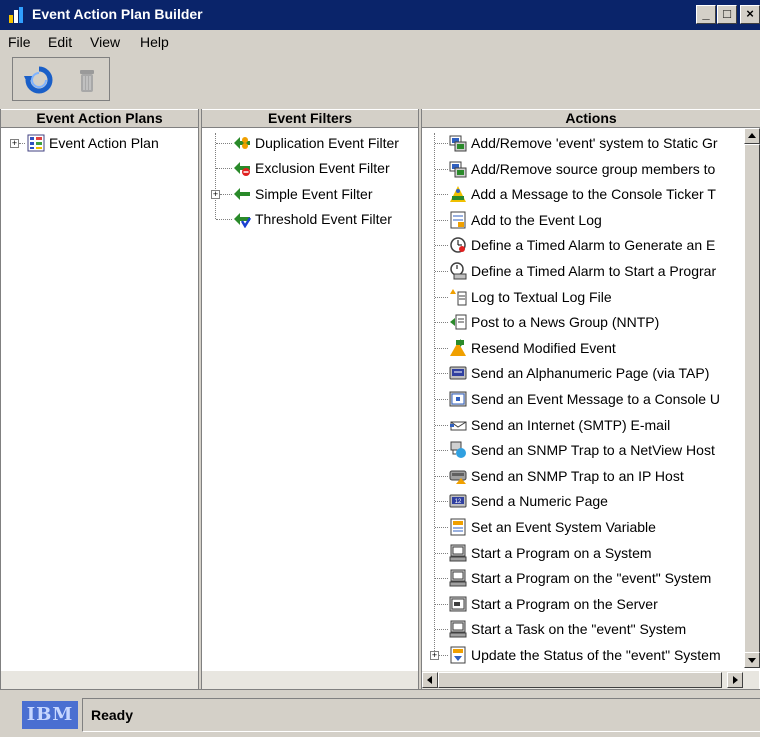 This screenshot has width=760, height=737. What do you see at coordinates (154, 42) in the screenshot?
I see `menu-help: Help` at bounding box center [154, 42].